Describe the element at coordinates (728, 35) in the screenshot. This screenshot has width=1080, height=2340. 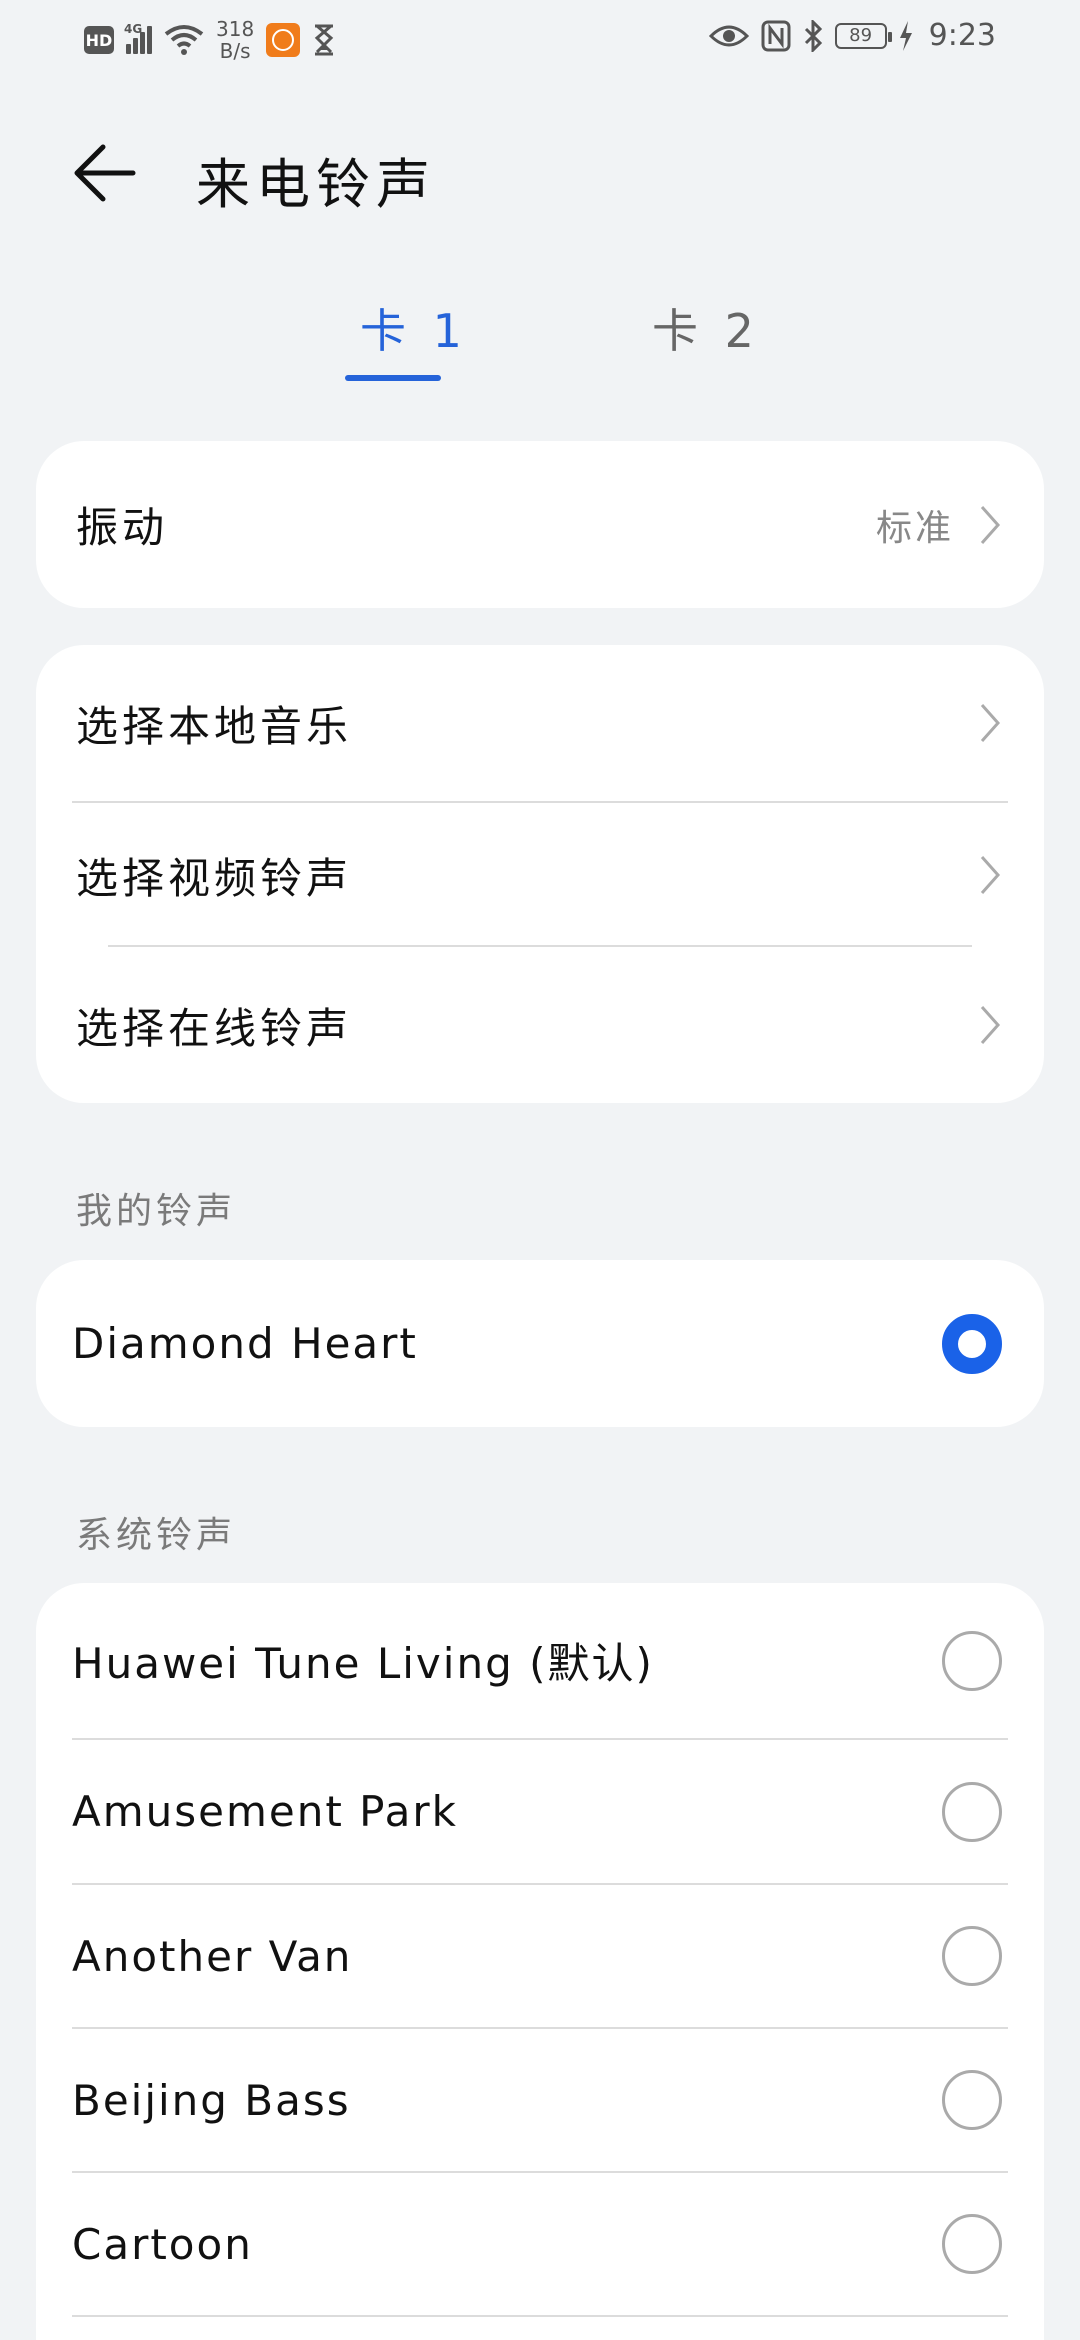
I see `eye-icon` at that location.